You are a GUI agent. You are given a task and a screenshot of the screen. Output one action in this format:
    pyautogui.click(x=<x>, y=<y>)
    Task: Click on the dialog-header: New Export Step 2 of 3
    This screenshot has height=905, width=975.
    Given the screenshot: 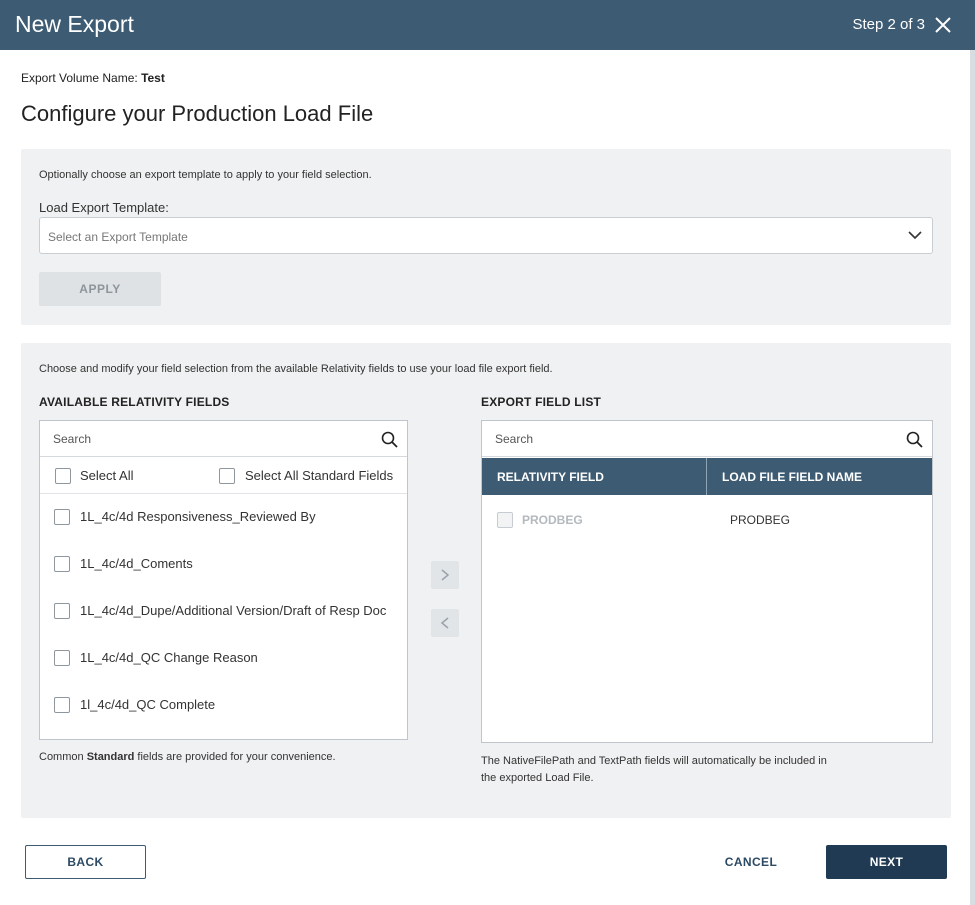 What is the action you would take?
    pyautogui.click(x=487, y=25)
    